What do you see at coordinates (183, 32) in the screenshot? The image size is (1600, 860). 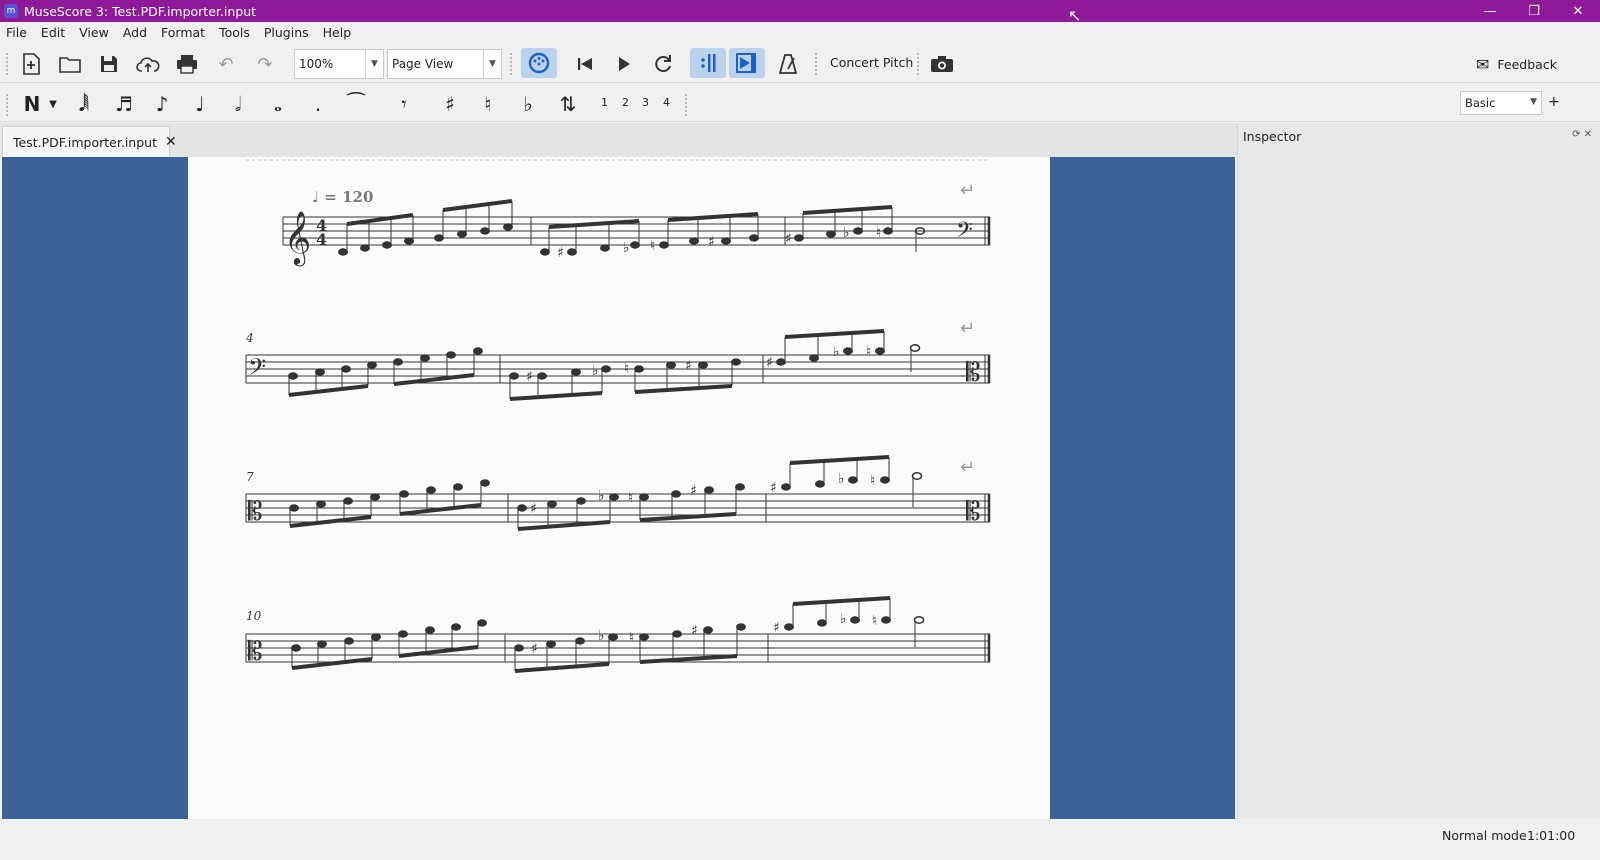 I see `menu-format: Format` at bounding box center [183, 32].